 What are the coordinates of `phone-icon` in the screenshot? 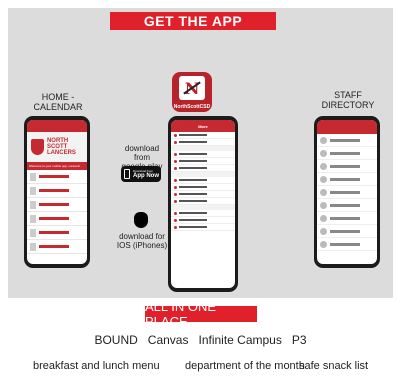 It's located at (127, 174).